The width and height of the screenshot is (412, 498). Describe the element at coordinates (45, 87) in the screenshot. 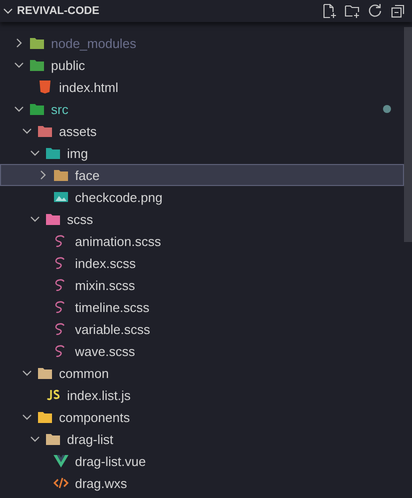

I see `shield-icon` at that location.